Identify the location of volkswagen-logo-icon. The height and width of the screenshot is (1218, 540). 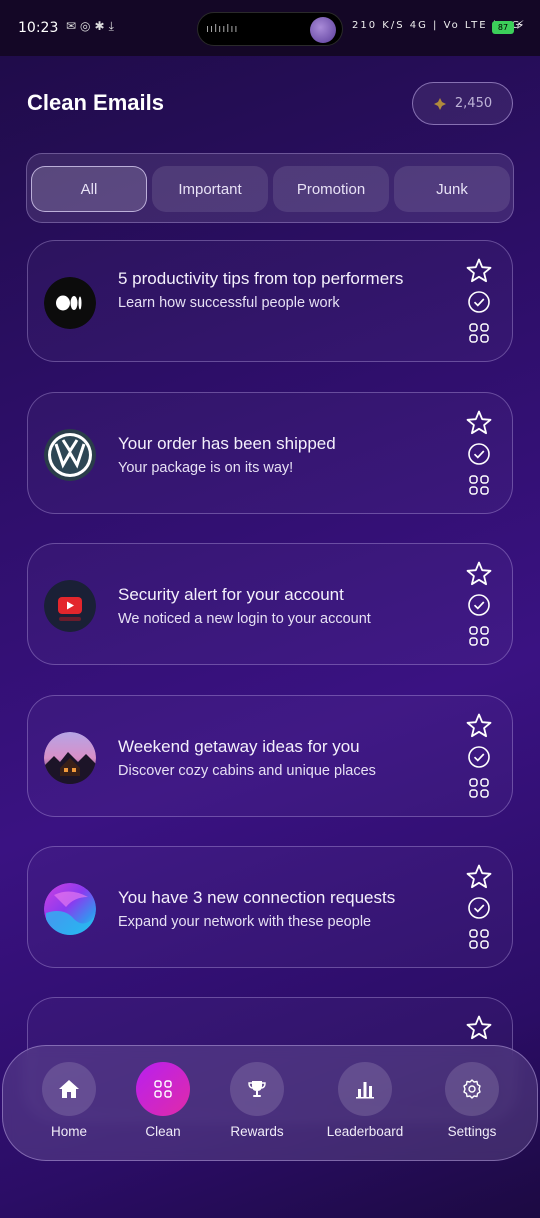
(70, 455).